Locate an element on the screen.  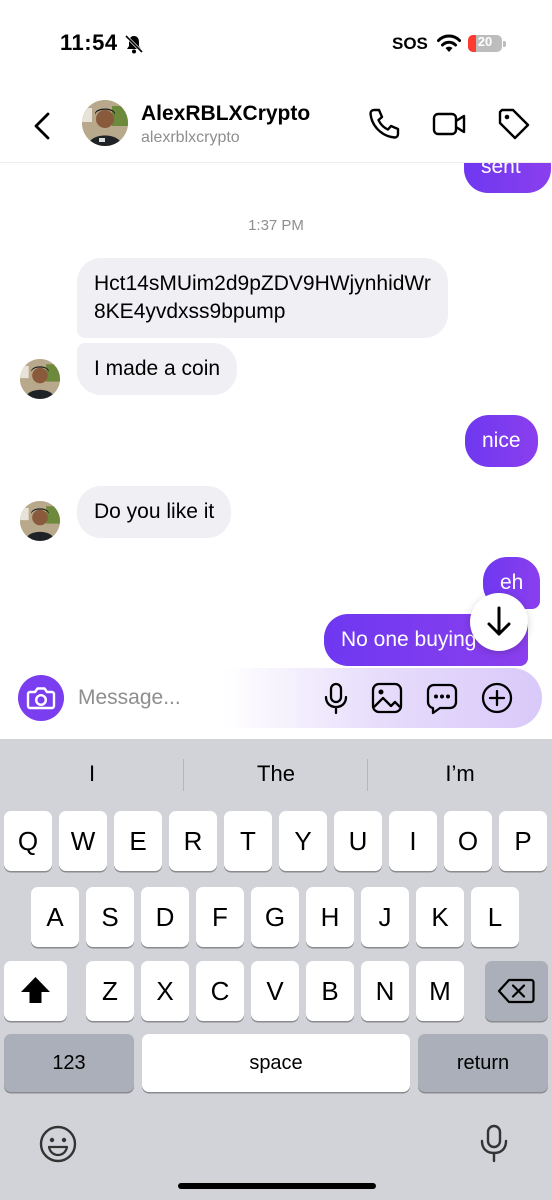
suggestion: I’m is located at coordinates (460, 774).